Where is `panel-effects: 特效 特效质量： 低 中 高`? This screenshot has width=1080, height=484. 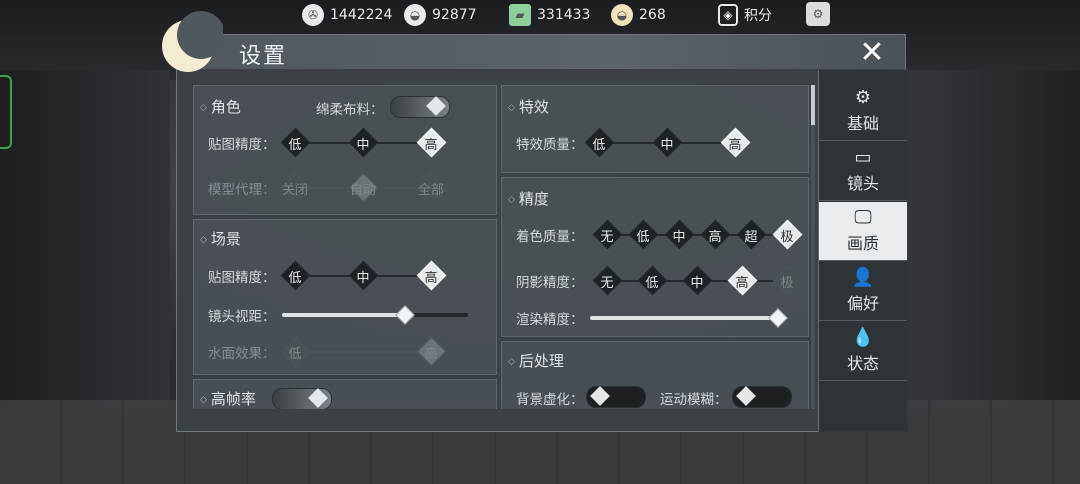
panel-effects: 特效 特效质量： 低 中 高 is located at coordinates (655, 129).